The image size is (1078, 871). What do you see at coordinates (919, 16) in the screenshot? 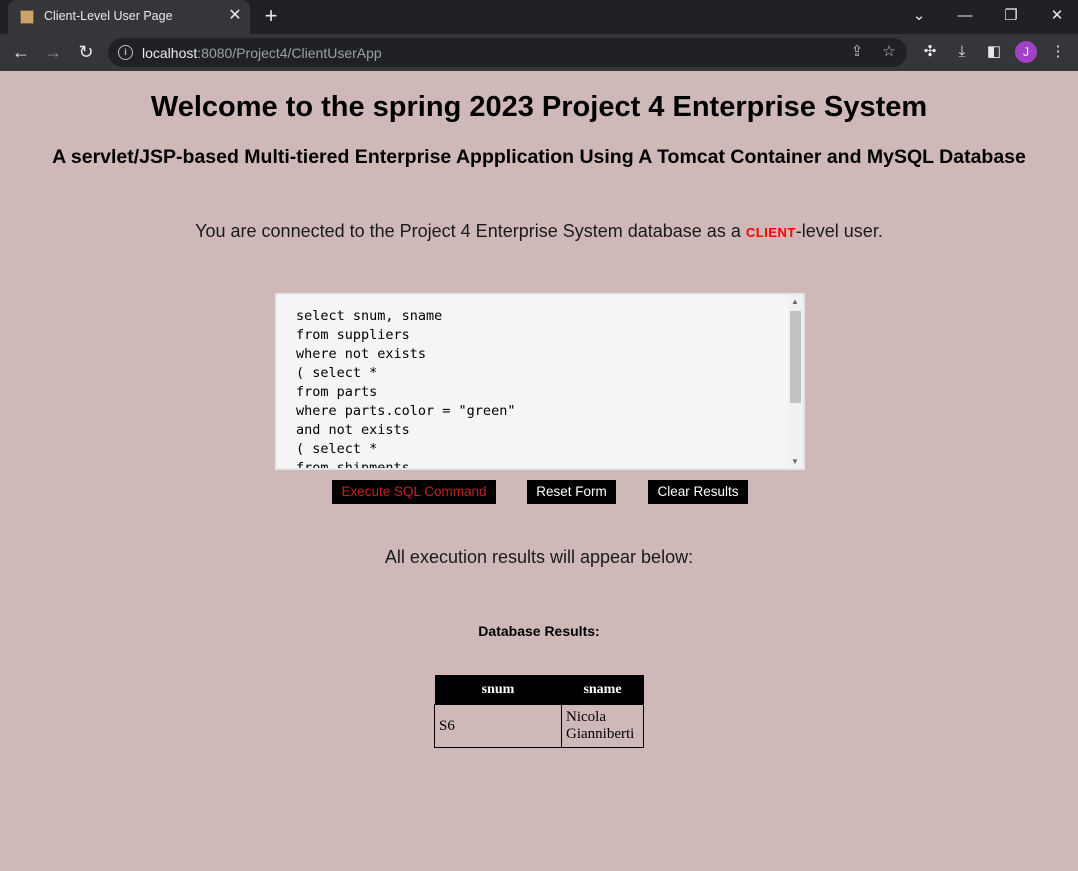
I see `tab-search-chevron-icon: ⌄` at bounding box center [919, 16].